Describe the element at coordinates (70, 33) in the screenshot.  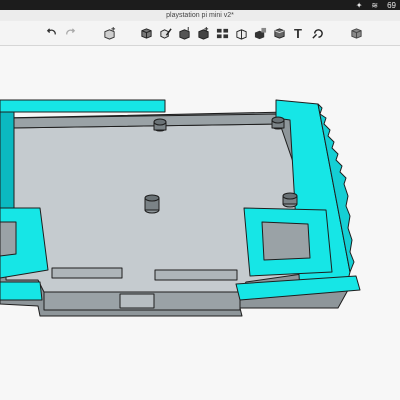
I see `redo-icon` at that location.